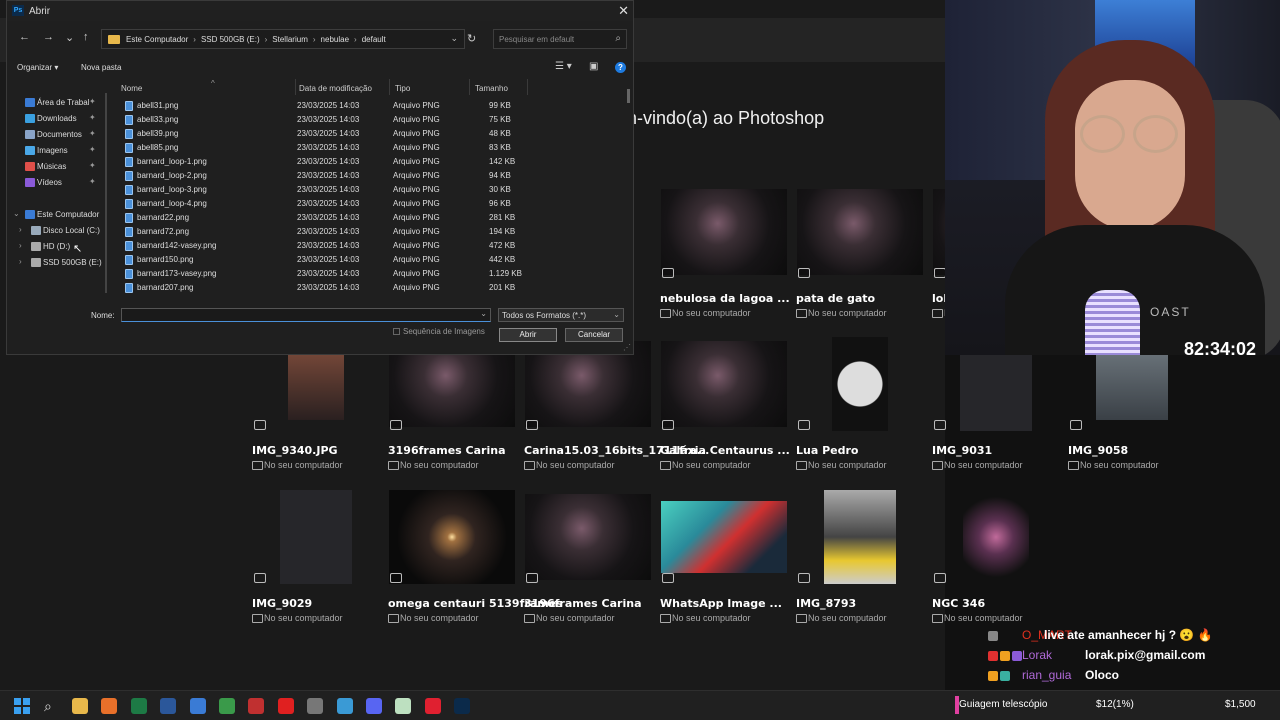  Describe the element at coordinates (22, 706) in the screenshot. I see `windows-start-icon` at that location.